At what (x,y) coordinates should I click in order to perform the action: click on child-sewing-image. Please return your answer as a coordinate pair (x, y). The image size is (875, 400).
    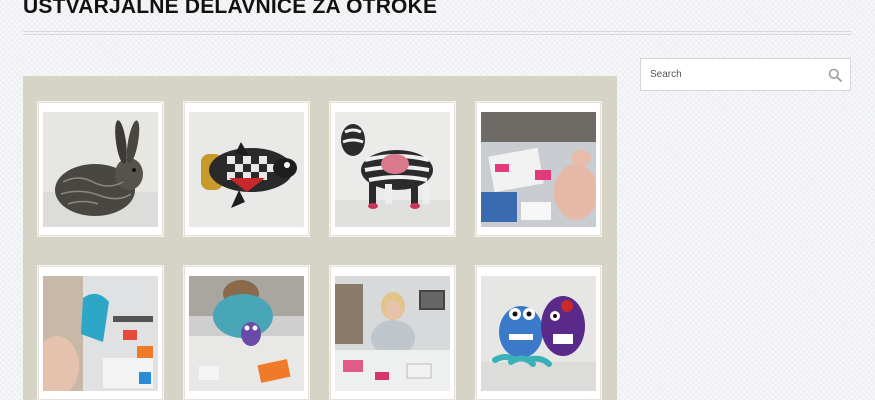
    Looking at the image, I should click on (100, 333).